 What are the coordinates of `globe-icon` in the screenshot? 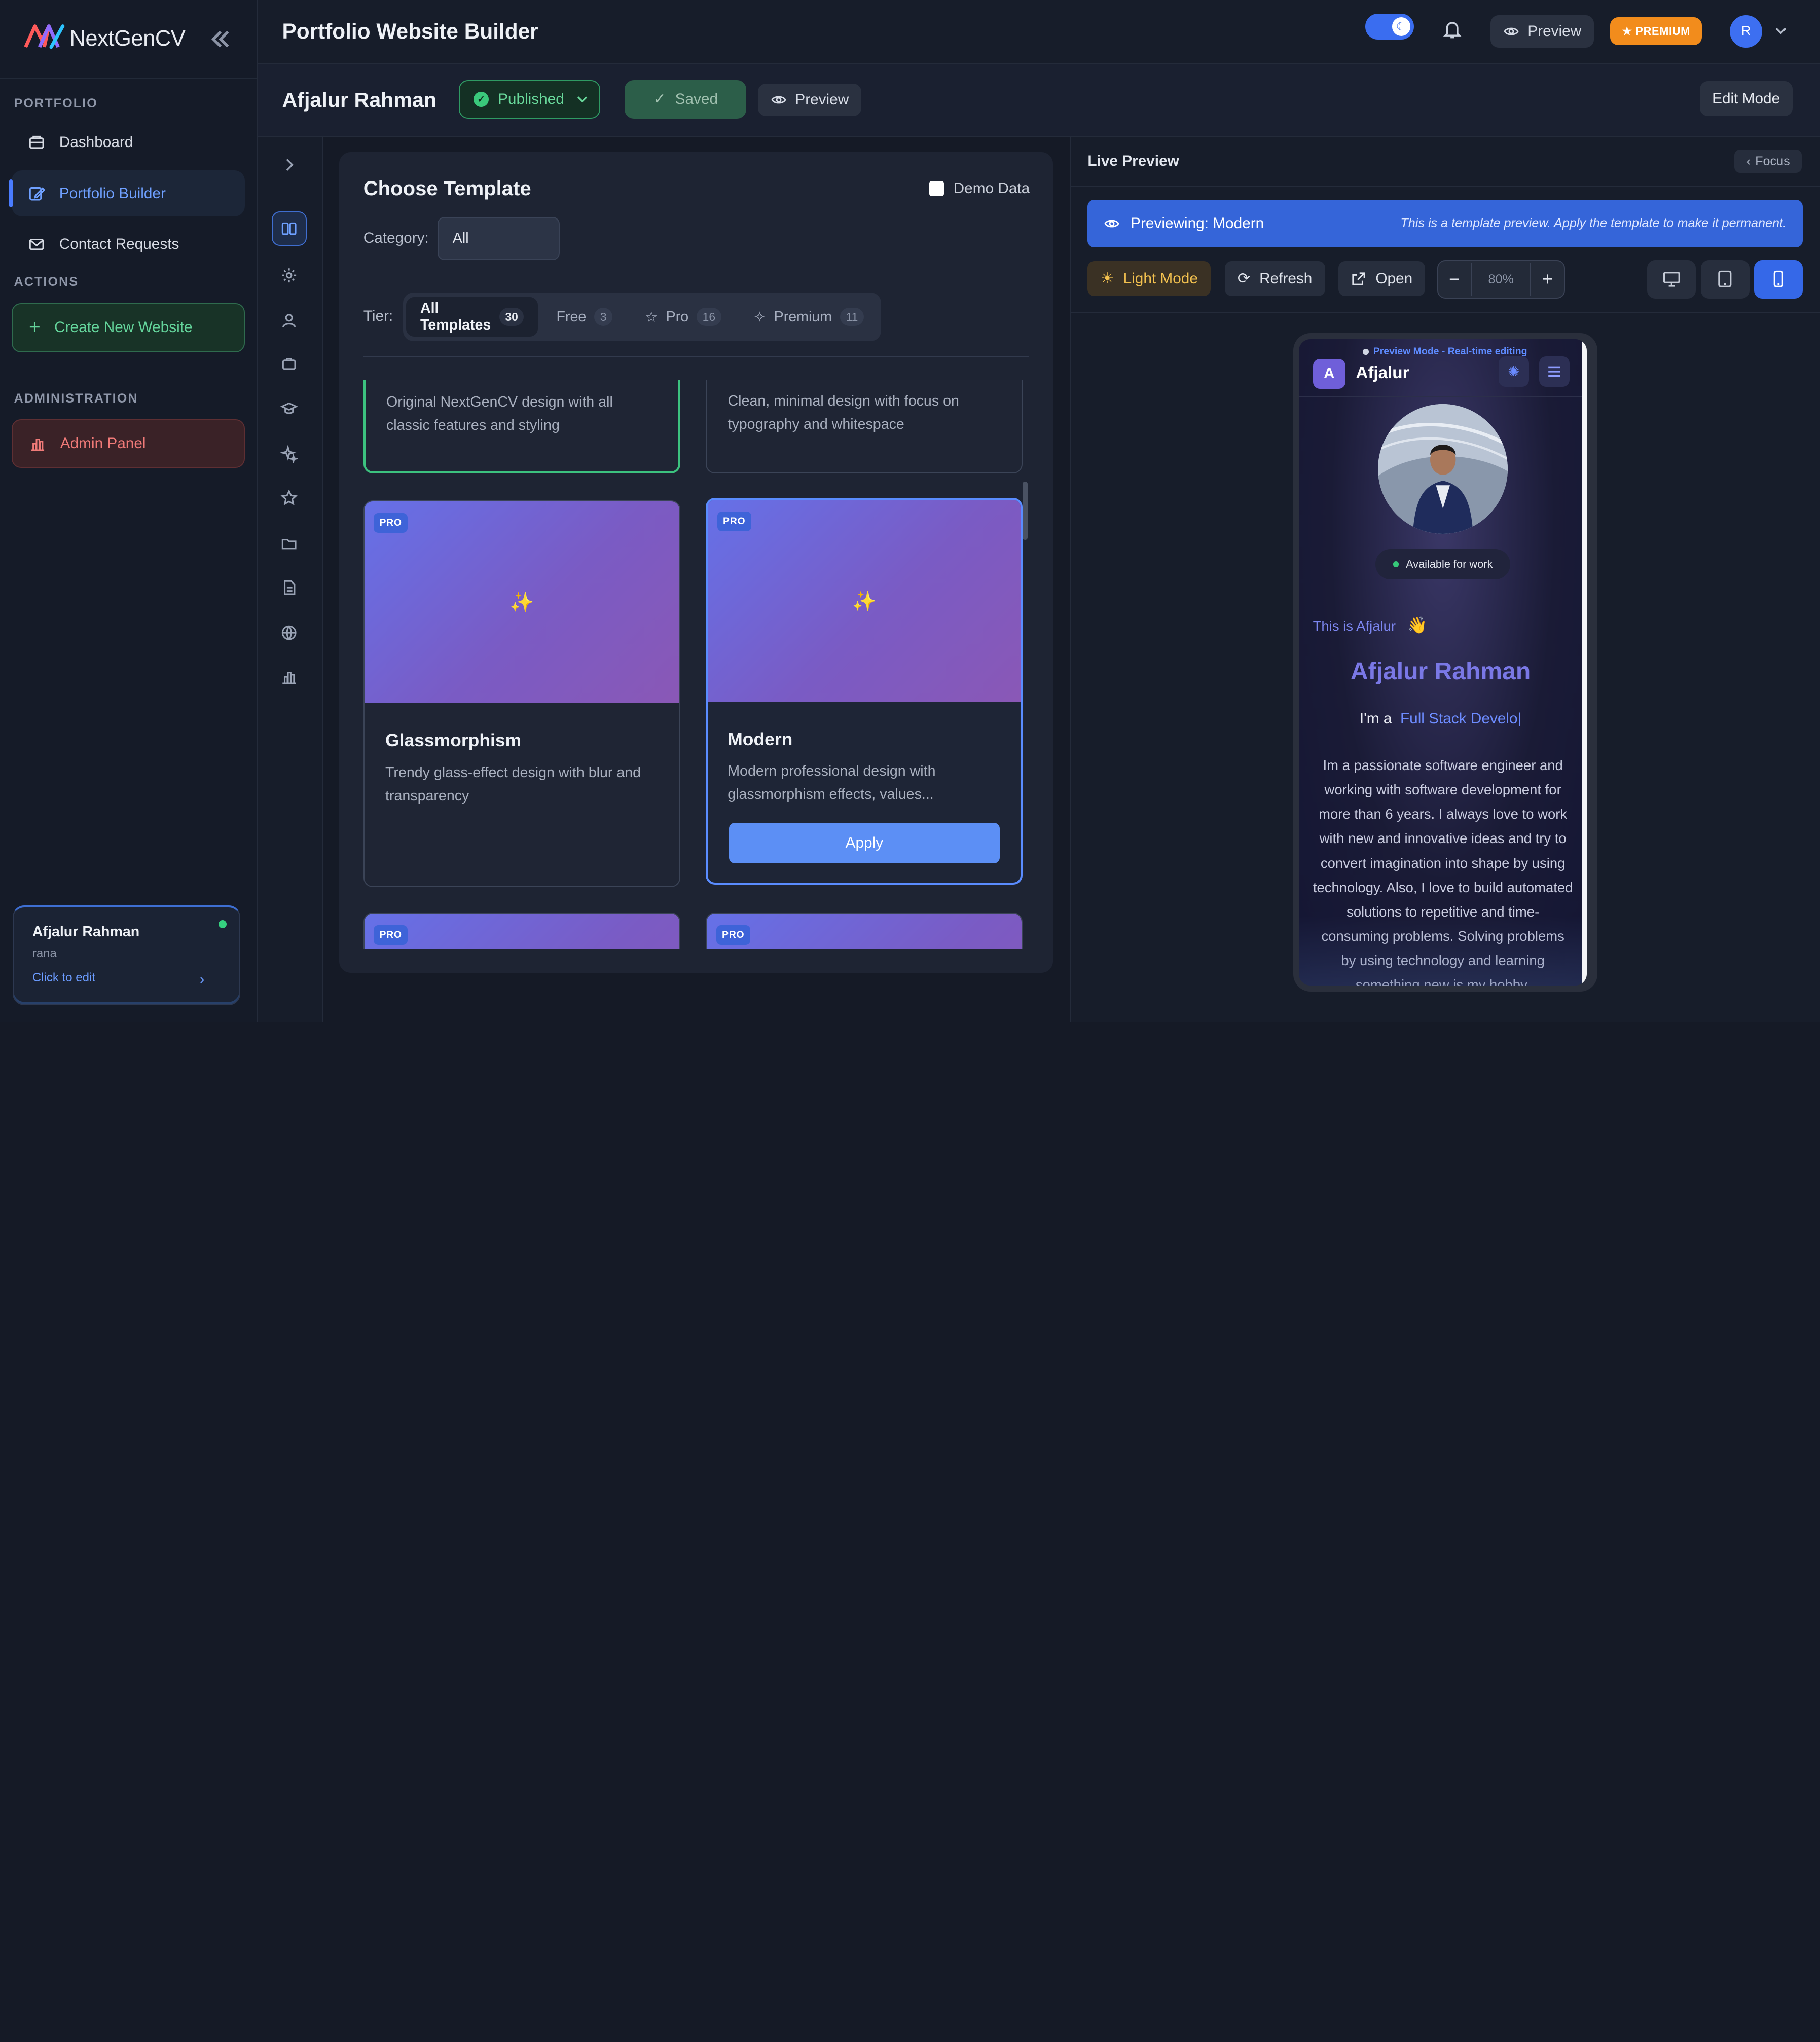 It's located at (289, 632).